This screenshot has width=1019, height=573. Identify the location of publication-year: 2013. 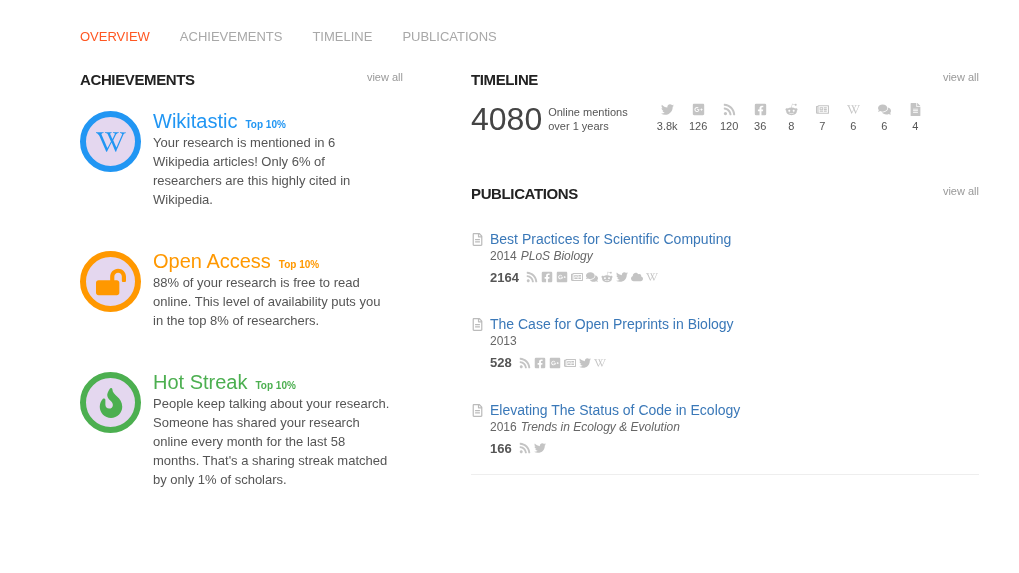
(503, 341).